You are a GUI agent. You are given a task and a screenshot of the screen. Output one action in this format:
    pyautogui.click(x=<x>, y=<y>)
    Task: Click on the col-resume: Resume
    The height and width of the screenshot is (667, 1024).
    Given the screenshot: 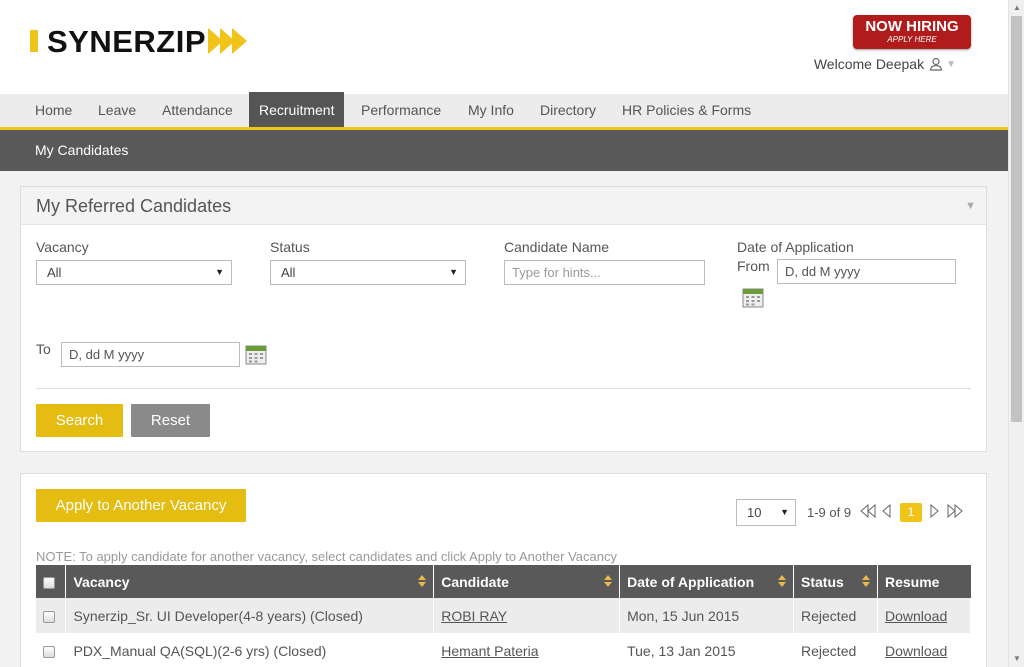 What is the action you would take?
    pyautogui.click(x=924, y=581)
    